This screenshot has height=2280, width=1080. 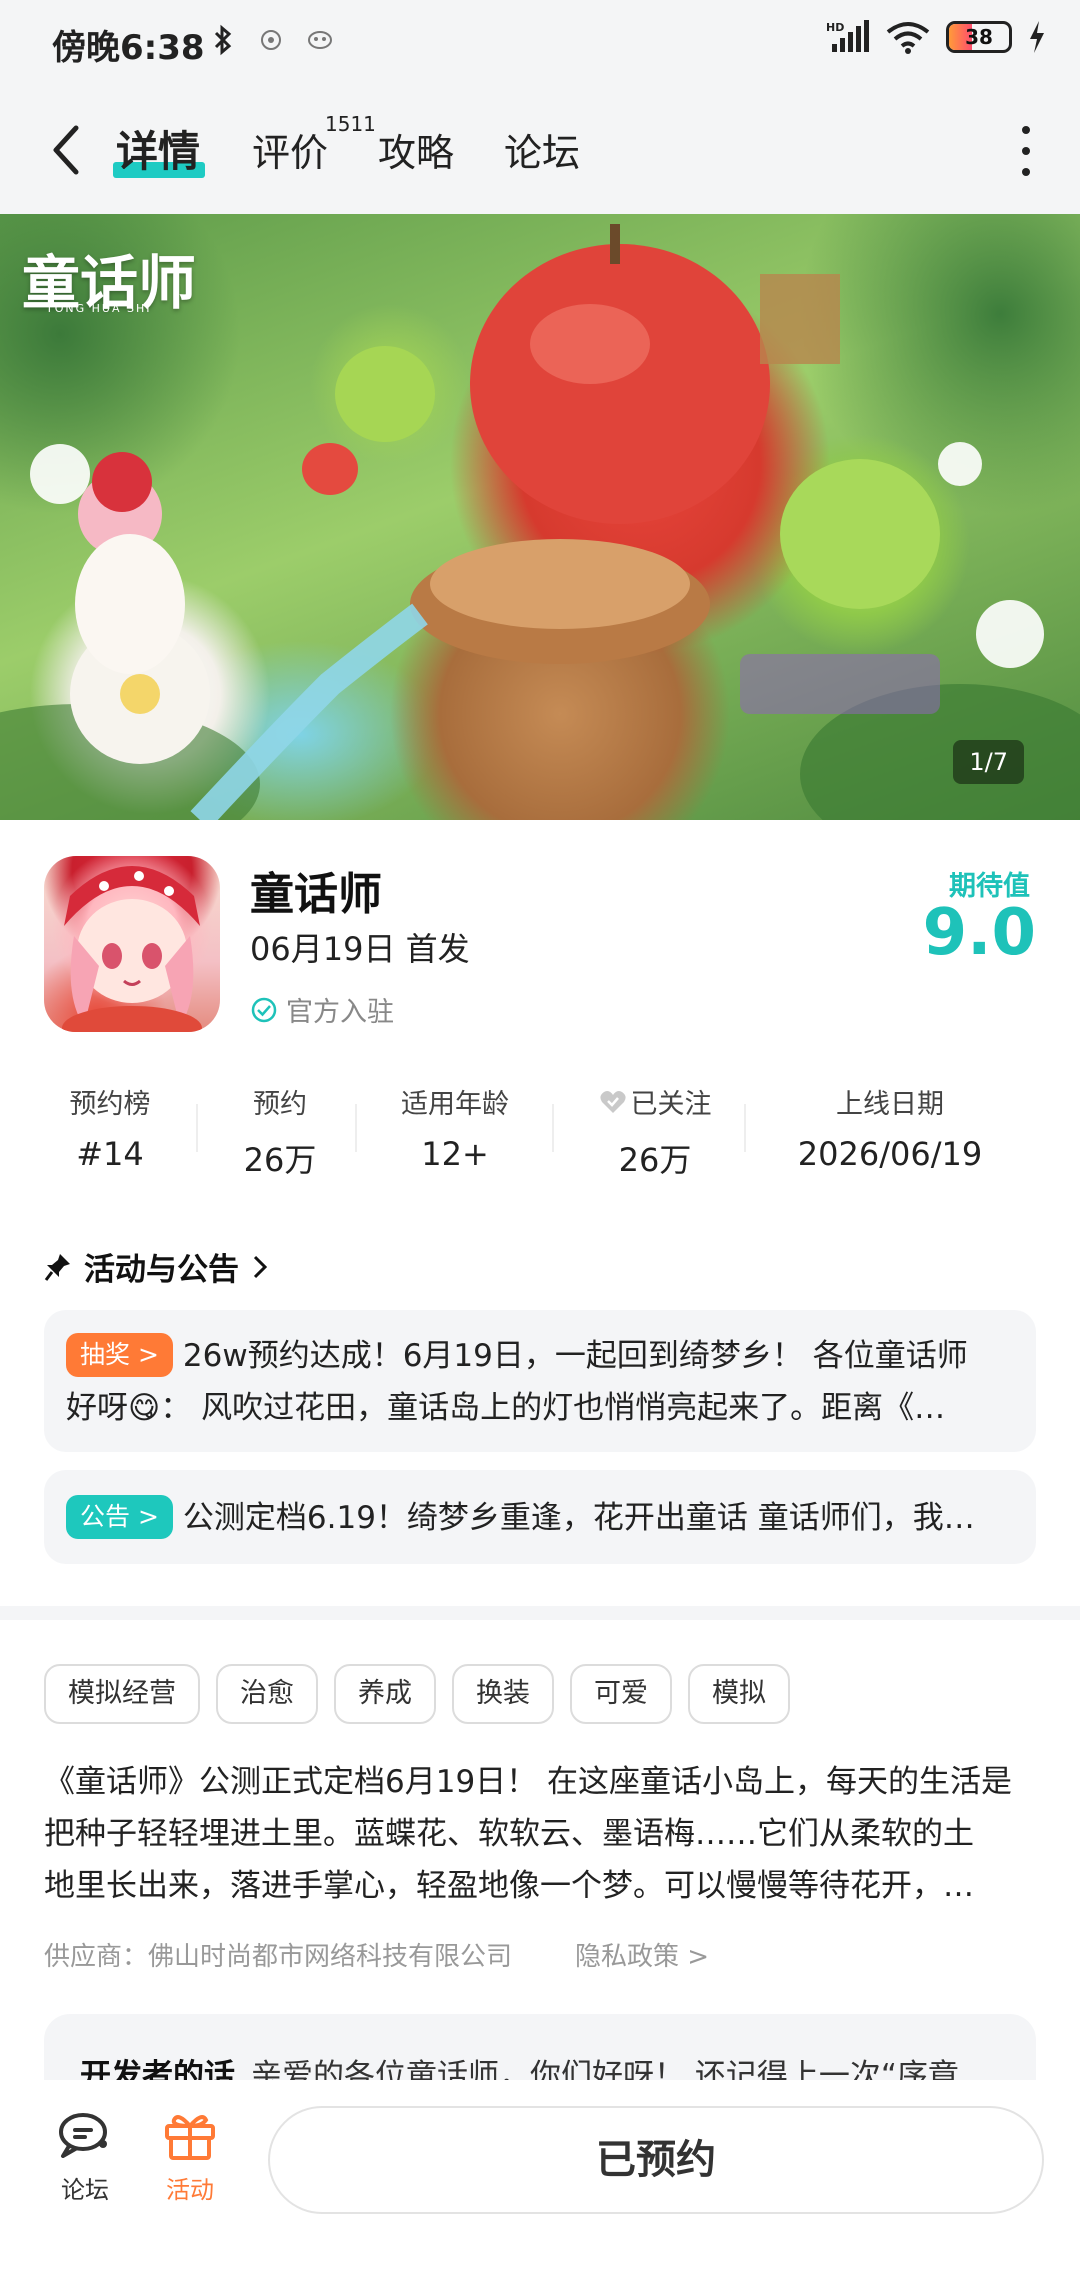 What do you see at coordinates (847, 36) in the screenshot?
I see `signal-icon: HD` at bounding box center [847, 36].